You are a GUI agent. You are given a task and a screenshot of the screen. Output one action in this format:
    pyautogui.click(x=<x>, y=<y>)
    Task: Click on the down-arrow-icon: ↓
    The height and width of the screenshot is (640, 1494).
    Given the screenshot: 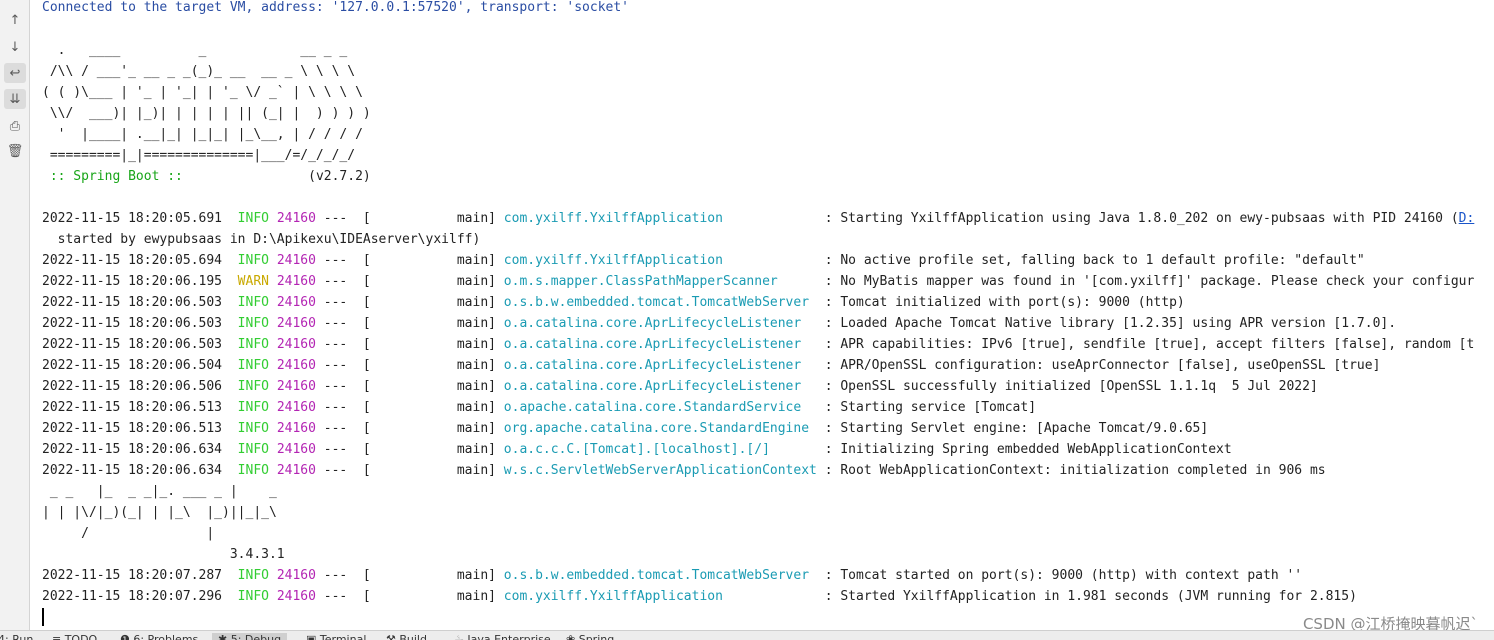 What is the action you would take?
    pyautogui.click(x=15, y=47)
    